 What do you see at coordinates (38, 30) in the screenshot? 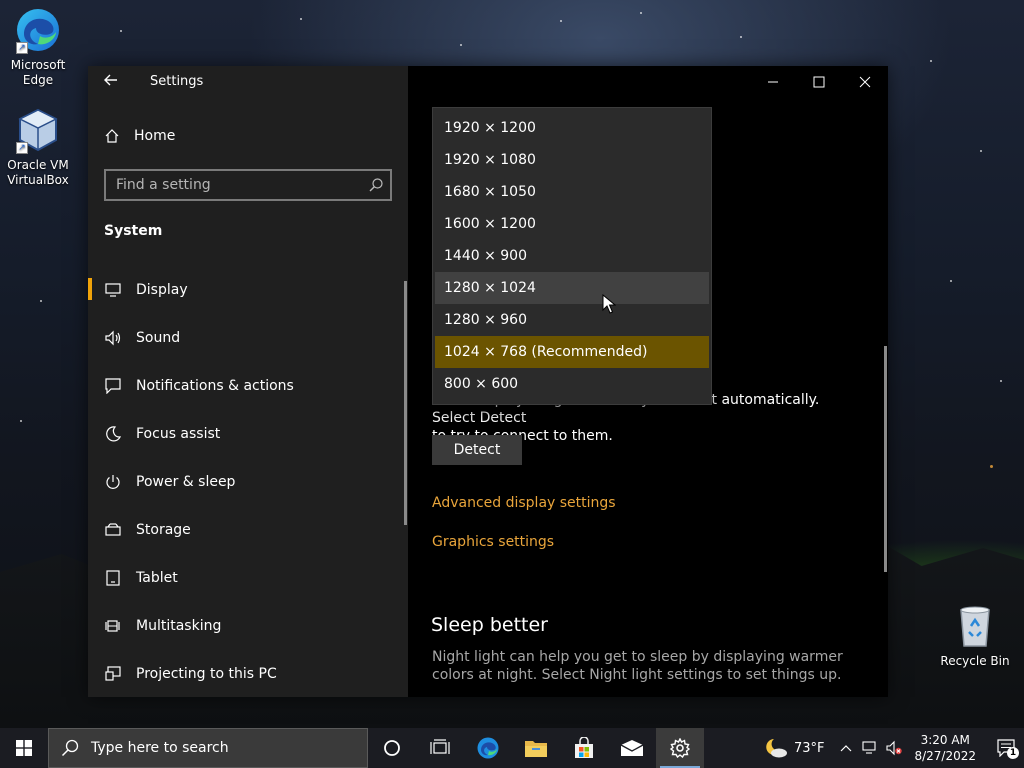
I see `edge-icon: ↗` at bounding box center [38, 30].